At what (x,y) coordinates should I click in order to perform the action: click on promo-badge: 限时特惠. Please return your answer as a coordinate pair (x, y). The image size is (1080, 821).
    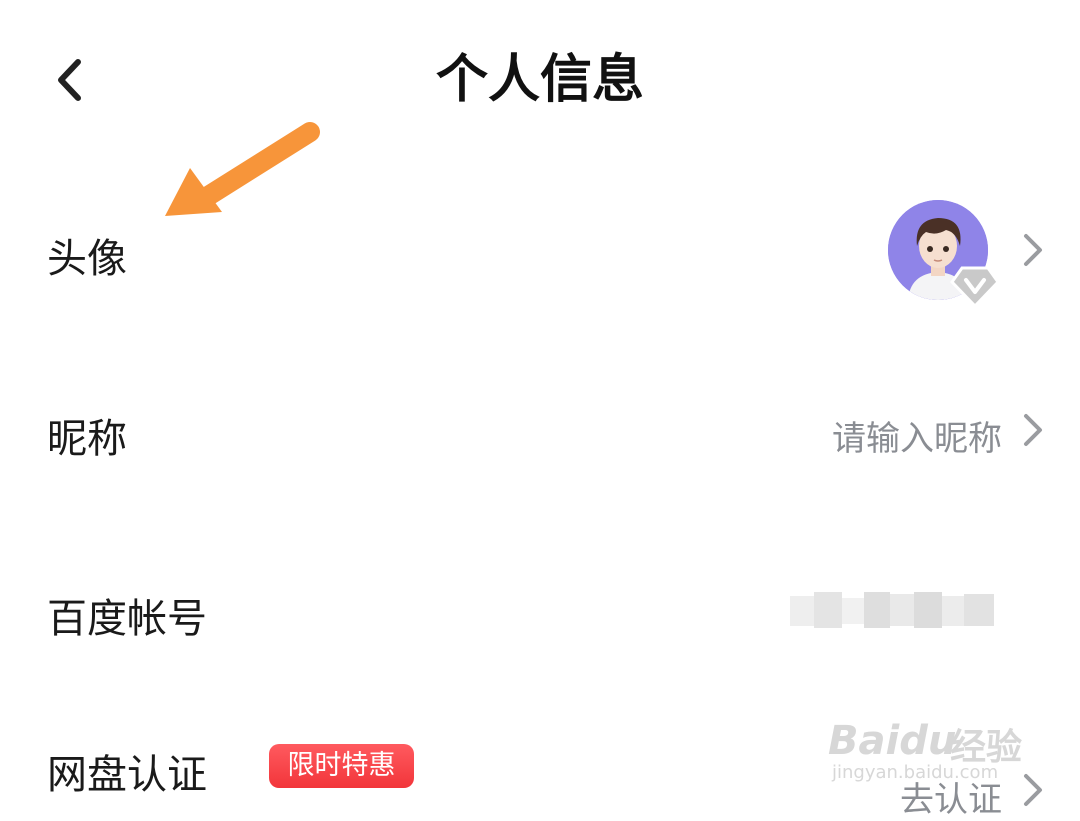
    Looking at the image, I should click on (341, 766).